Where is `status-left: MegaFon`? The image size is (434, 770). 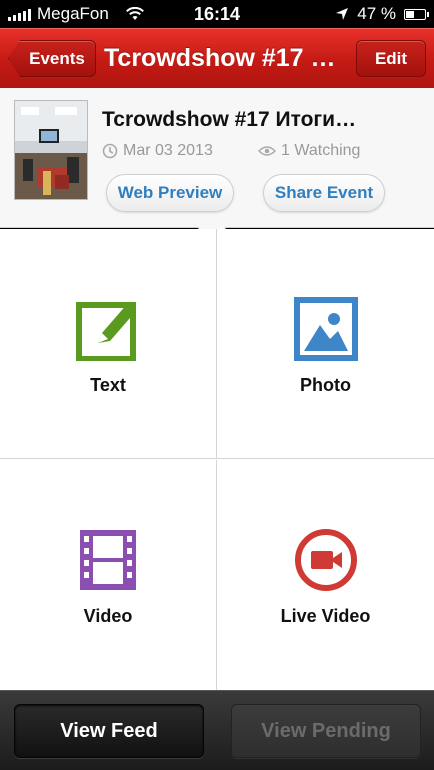
status-left: MegaFon is located at coordinates (88, 14).